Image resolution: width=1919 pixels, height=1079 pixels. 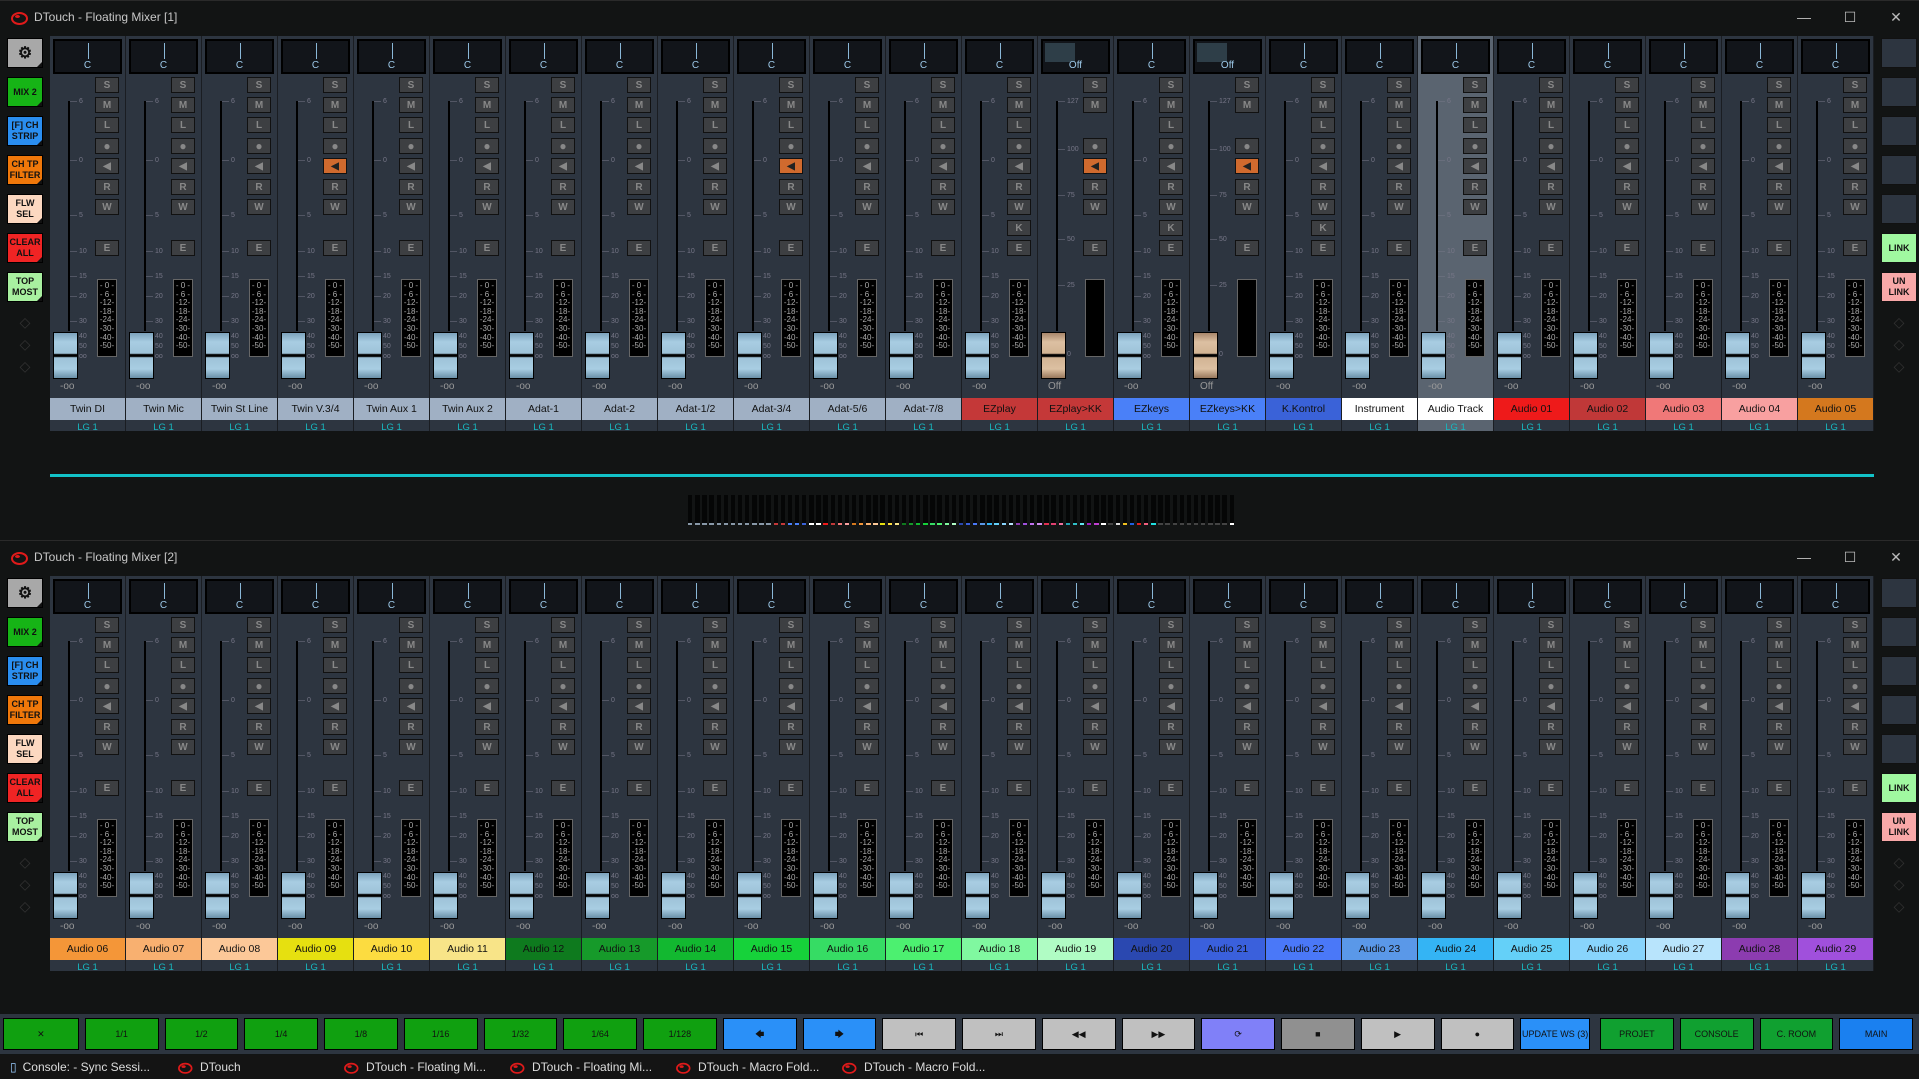 What do you see at coordinates (791, 727) in the screenshot?
I see `read-button: R` at bounding box center [791, 727].